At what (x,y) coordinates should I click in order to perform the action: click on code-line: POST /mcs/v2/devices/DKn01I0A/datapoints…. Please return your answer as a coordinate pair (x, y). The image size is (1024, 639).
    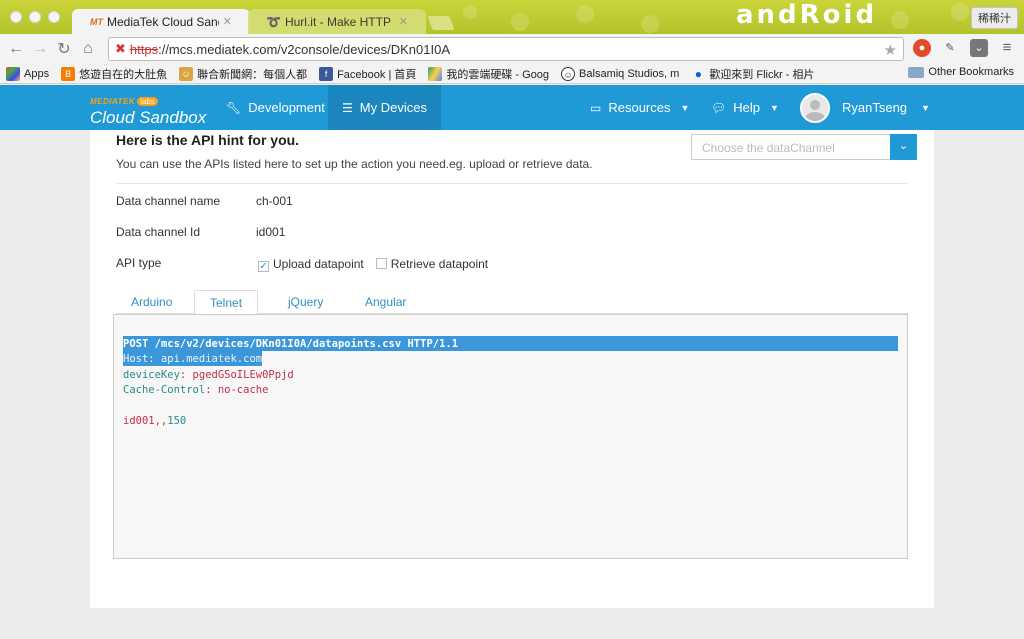
    Looking at the image, I should click on (290, 344).